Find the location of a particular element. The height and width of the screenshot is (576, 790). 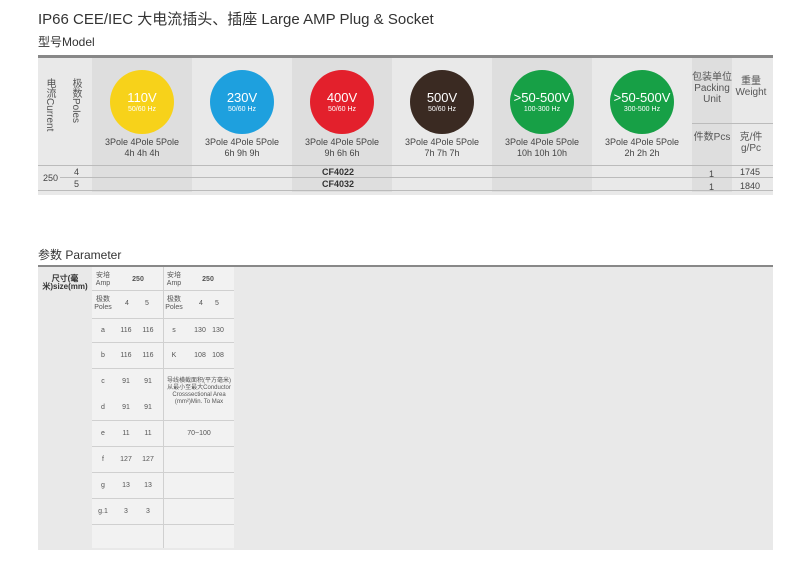

pole-labels: 3Pole 4Pole 5Pole 9h 6h 6h is located at coordinates (342, 147).